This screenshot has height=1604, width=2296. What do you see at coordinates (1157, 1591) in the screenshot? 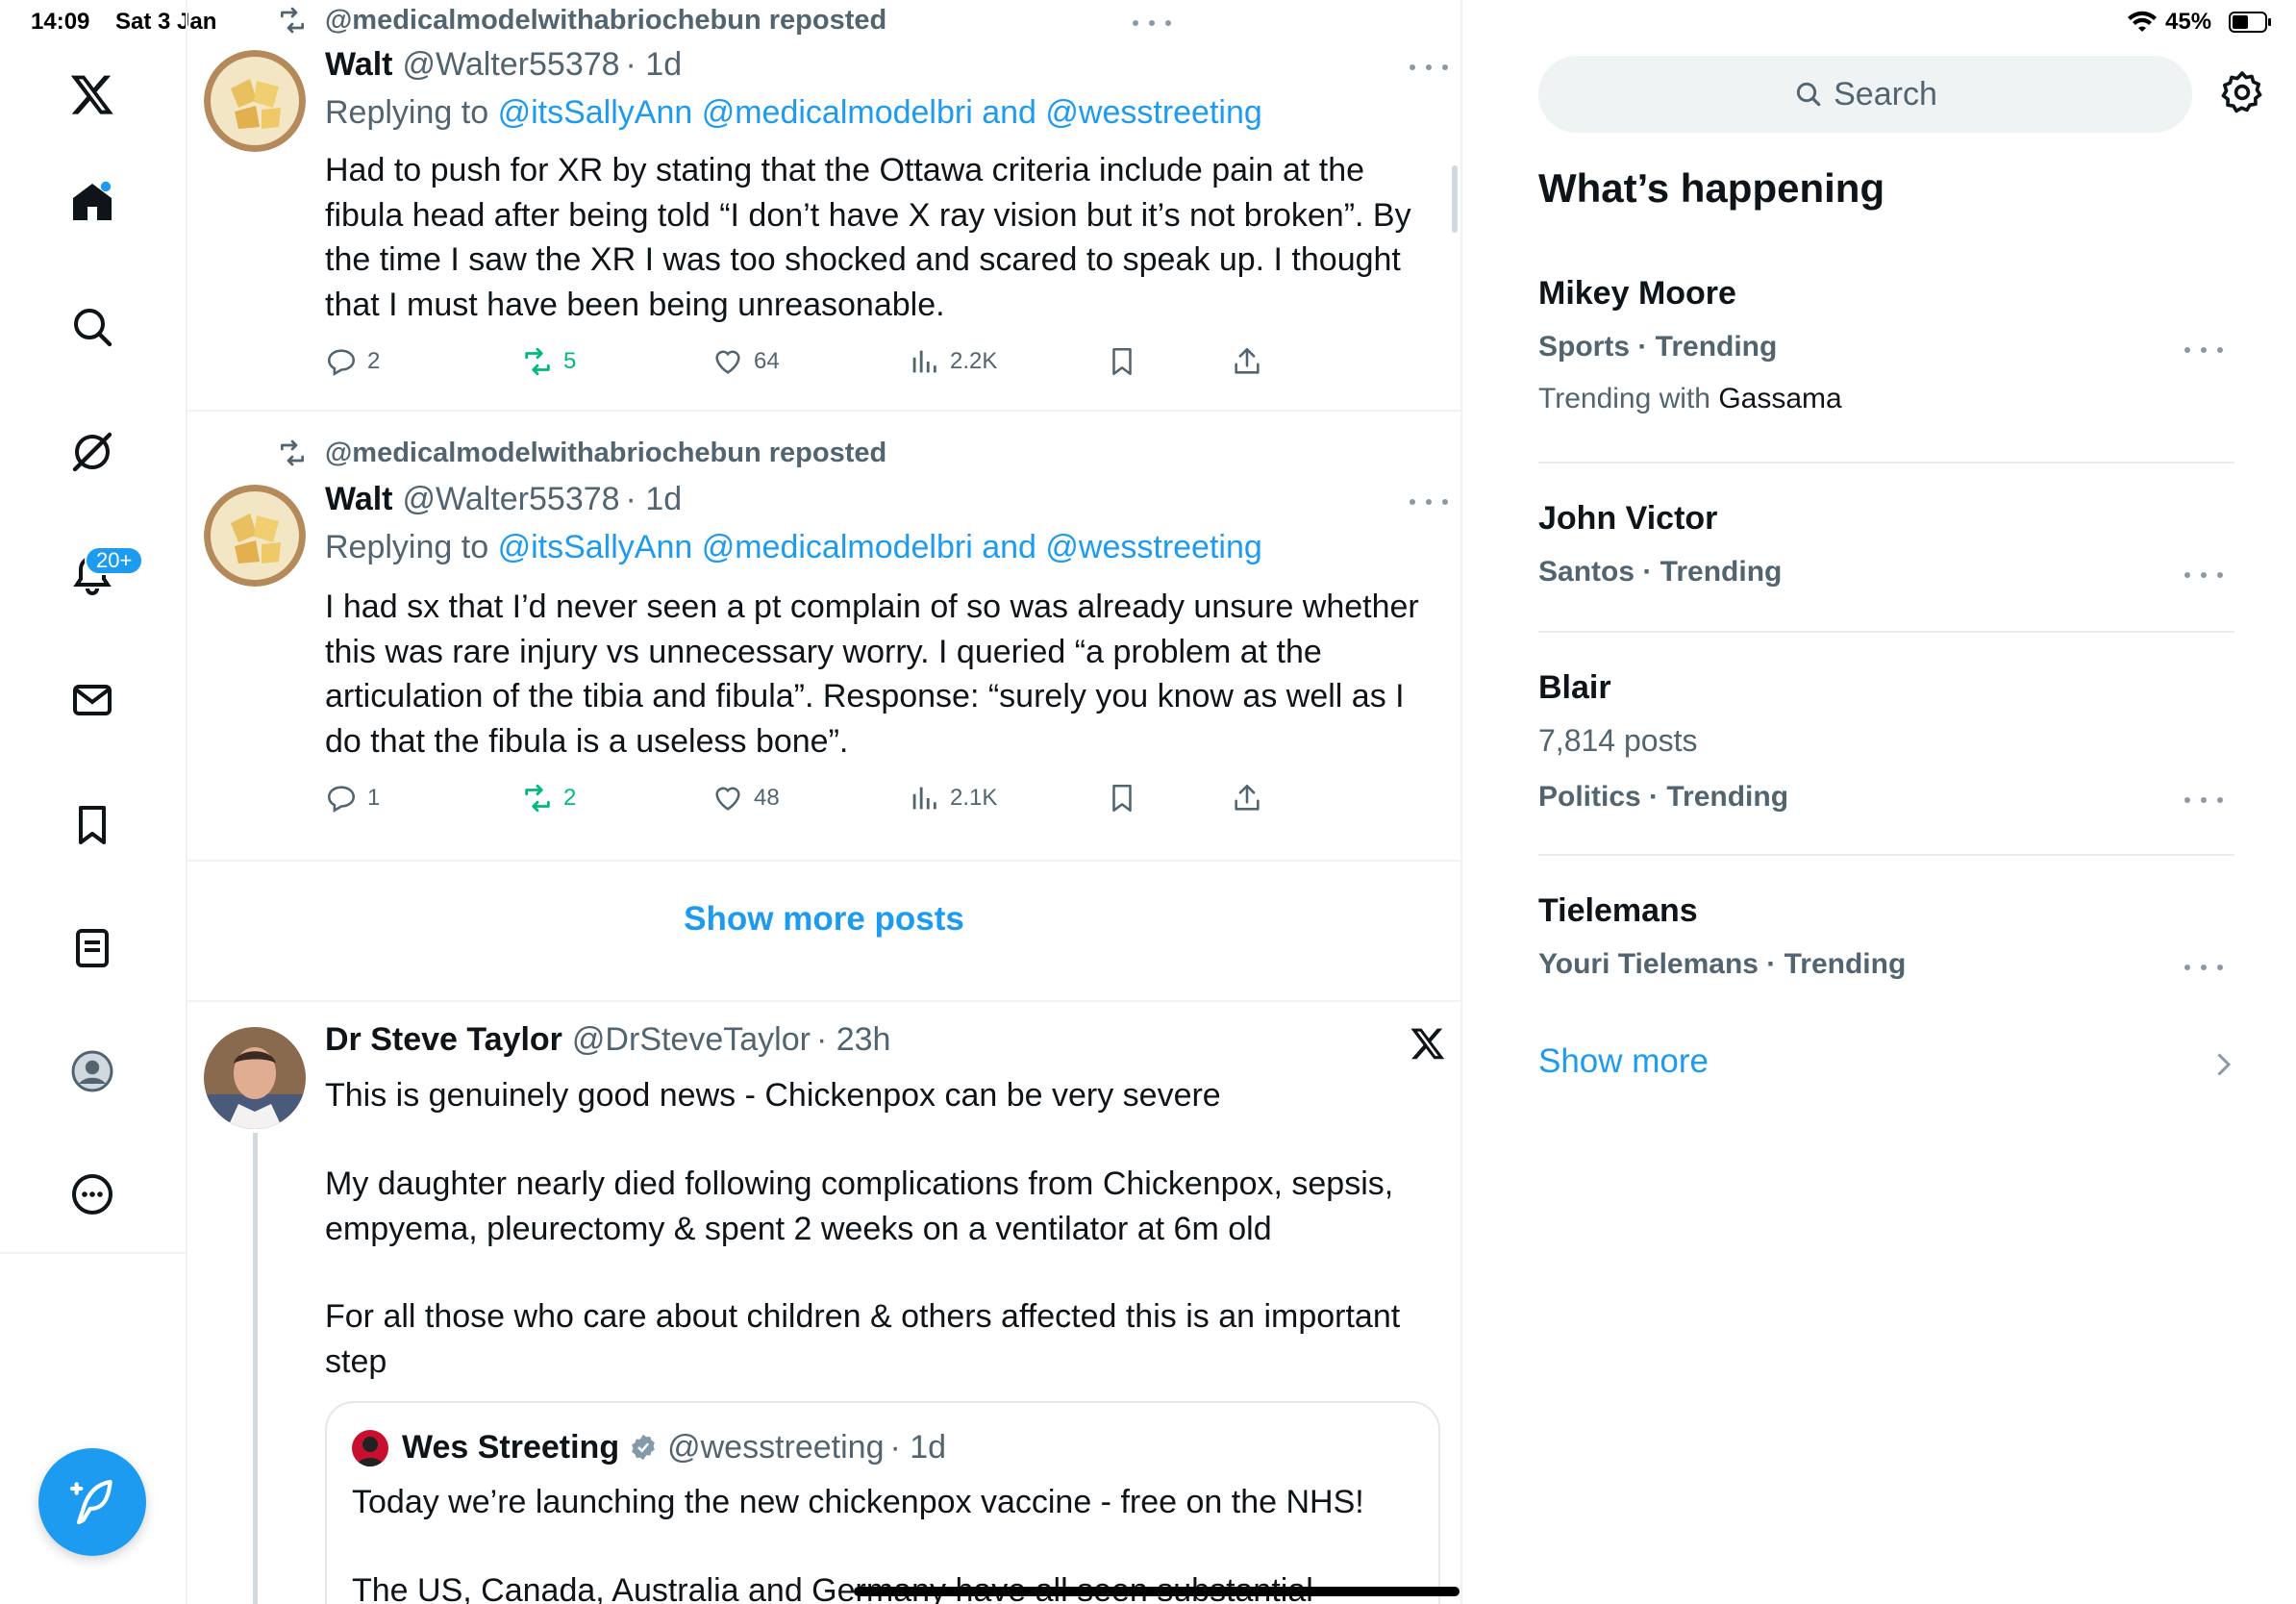
I see `home-indicator` at bounding box center [1157, 1591].